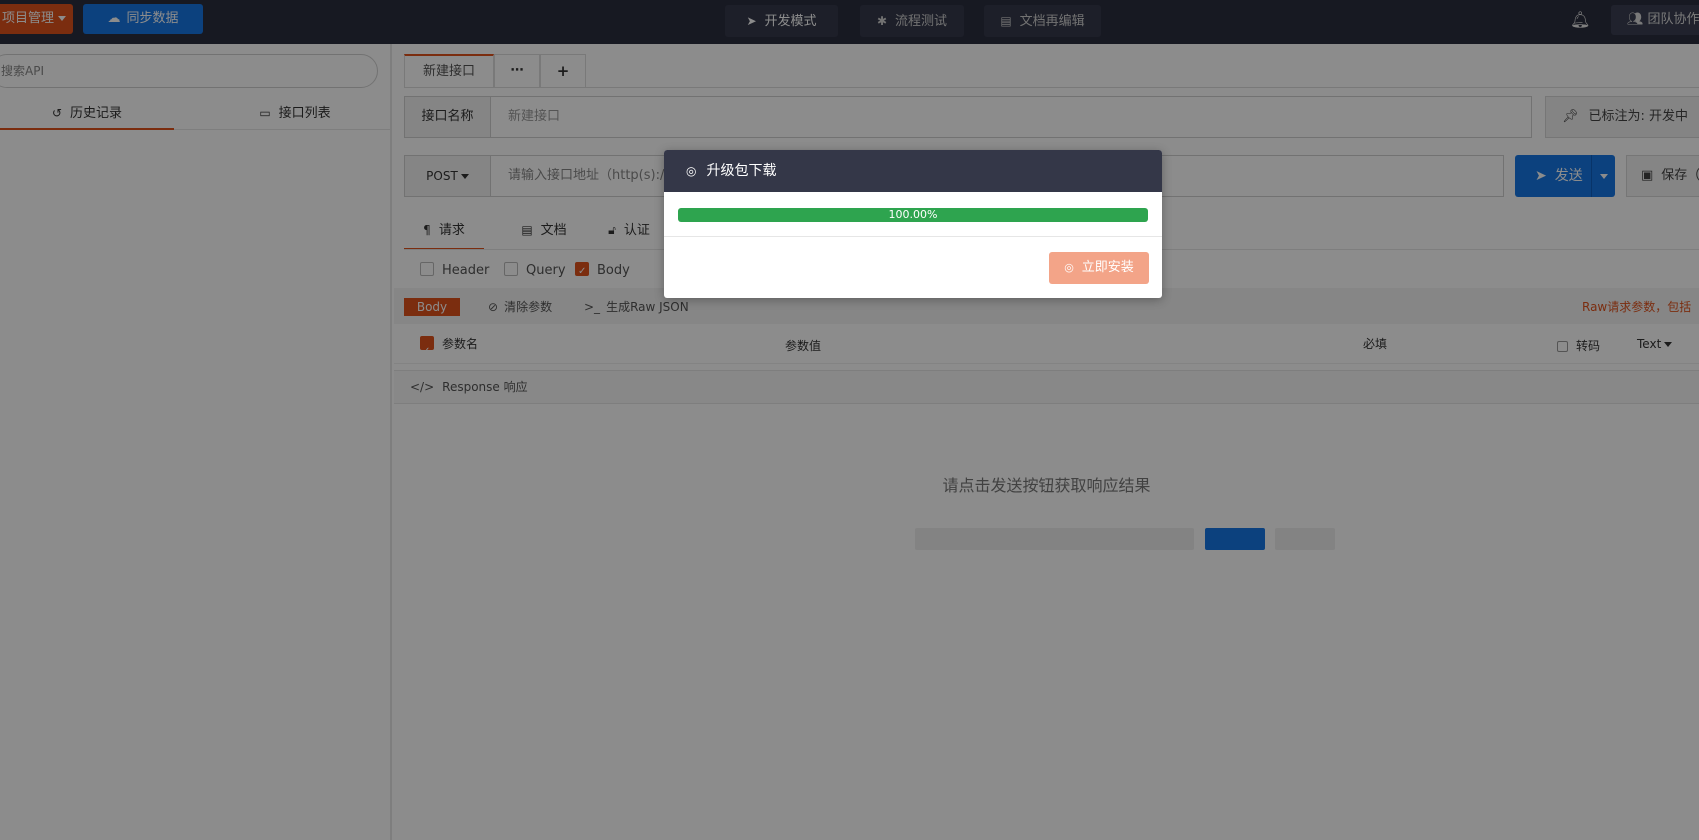 The width and height of the screenshot is (1699, 840). I want to click on install-now-button: ◎ 立即安装, so click(1099, 268).